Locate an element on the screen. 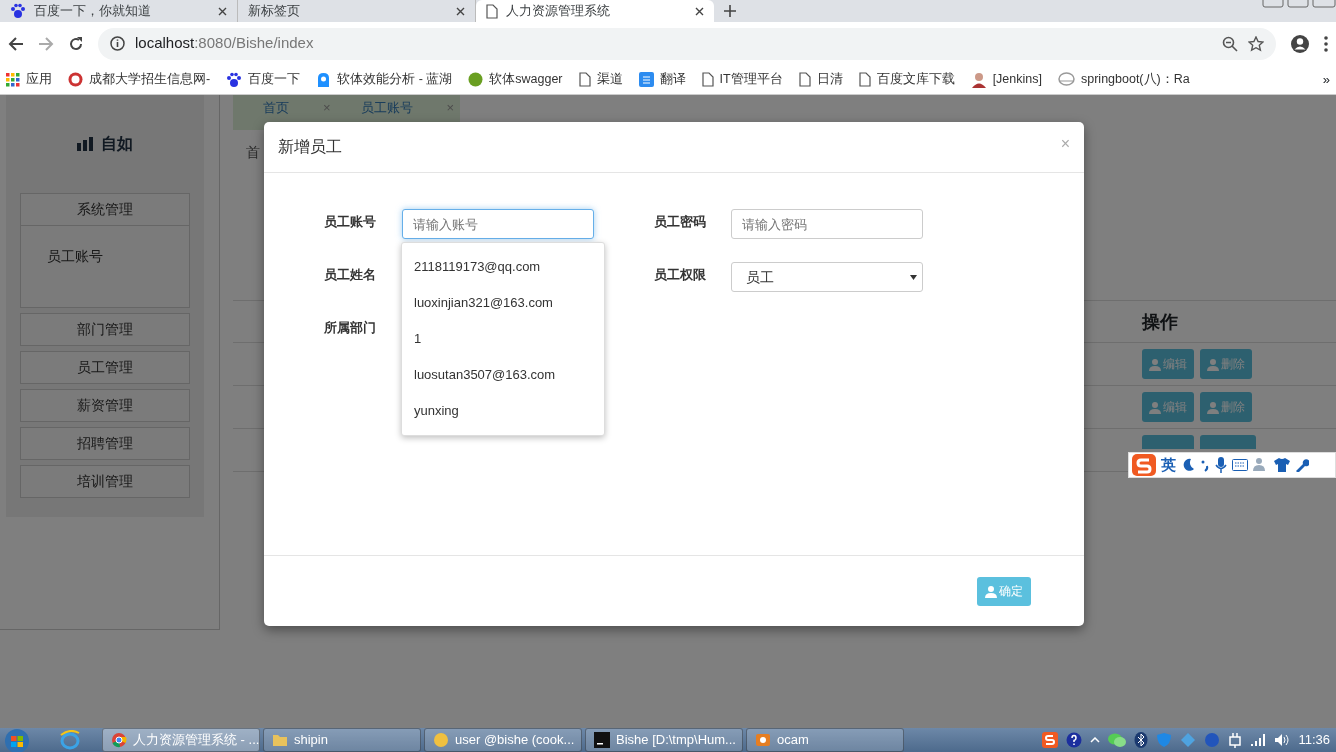  new-tab-icon is located at coordinates (730, 11).